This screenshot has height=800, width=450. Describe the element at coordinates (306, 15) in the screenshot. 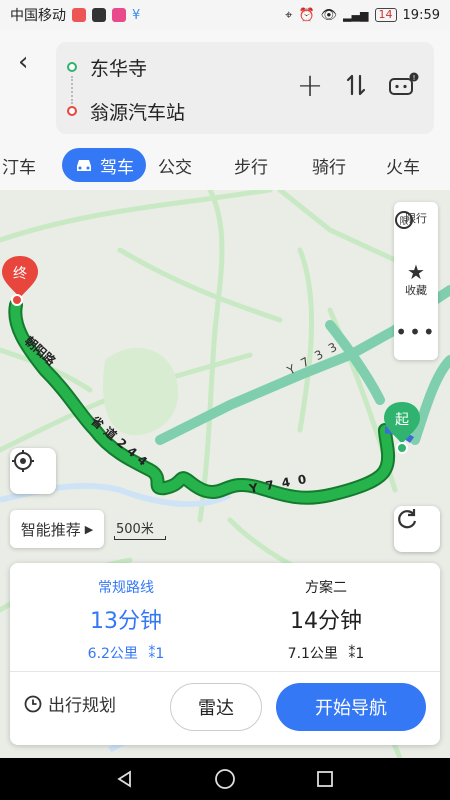

I see `alarm-icon: ⏰` at that location.